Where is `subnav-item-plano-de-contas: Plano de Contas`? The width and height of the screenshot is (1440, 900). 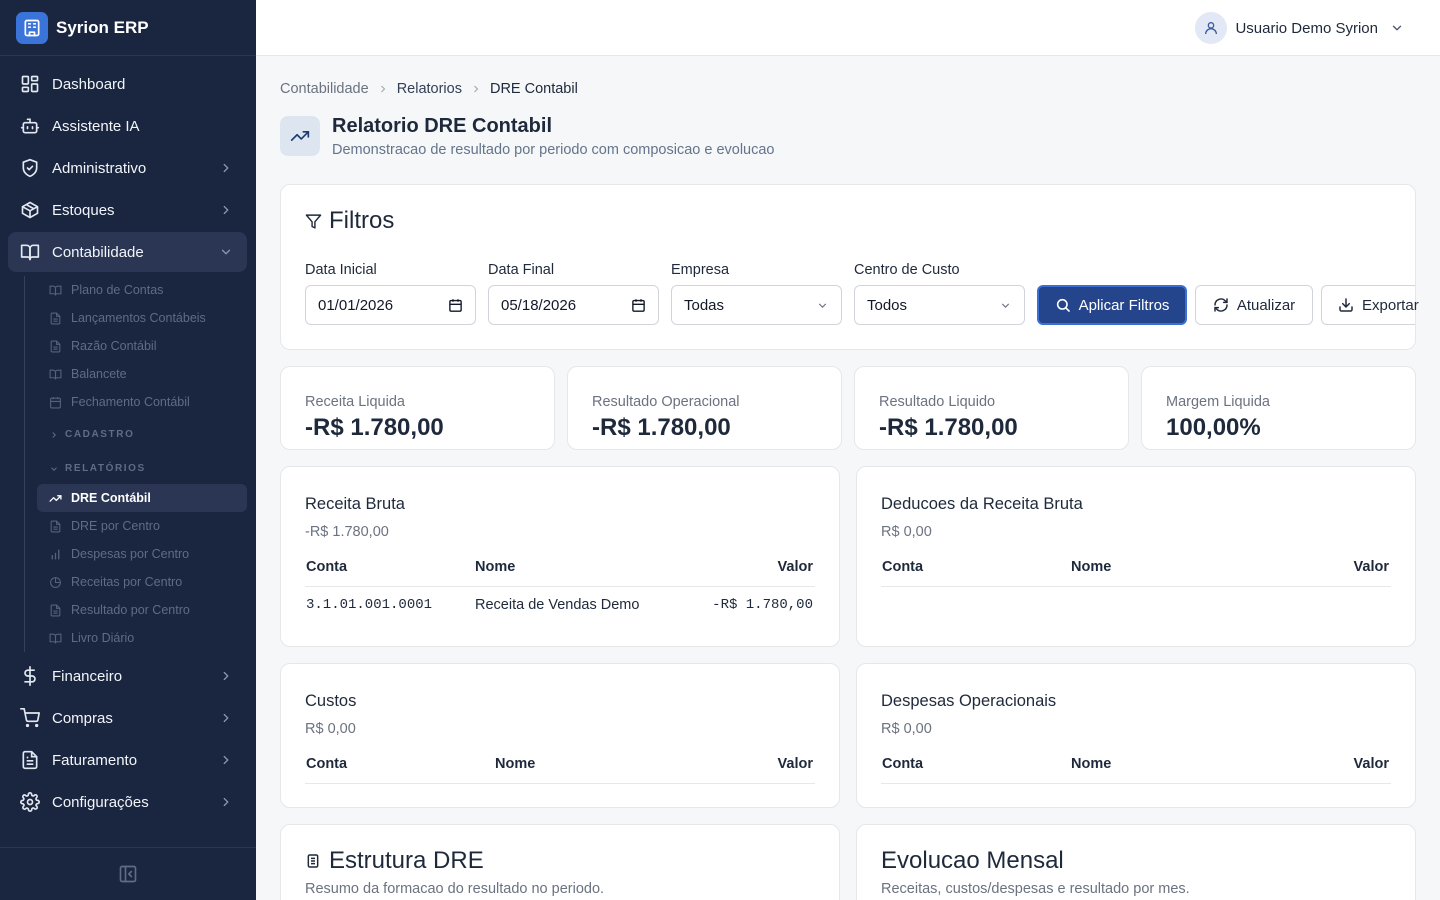 subnav-item-plano-de-contas: Plano de Contas is located at coordinates (142, 290).